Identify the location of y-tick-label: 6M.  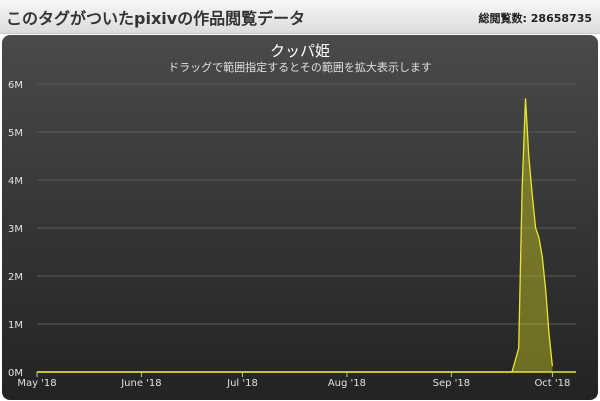
(15, 85).